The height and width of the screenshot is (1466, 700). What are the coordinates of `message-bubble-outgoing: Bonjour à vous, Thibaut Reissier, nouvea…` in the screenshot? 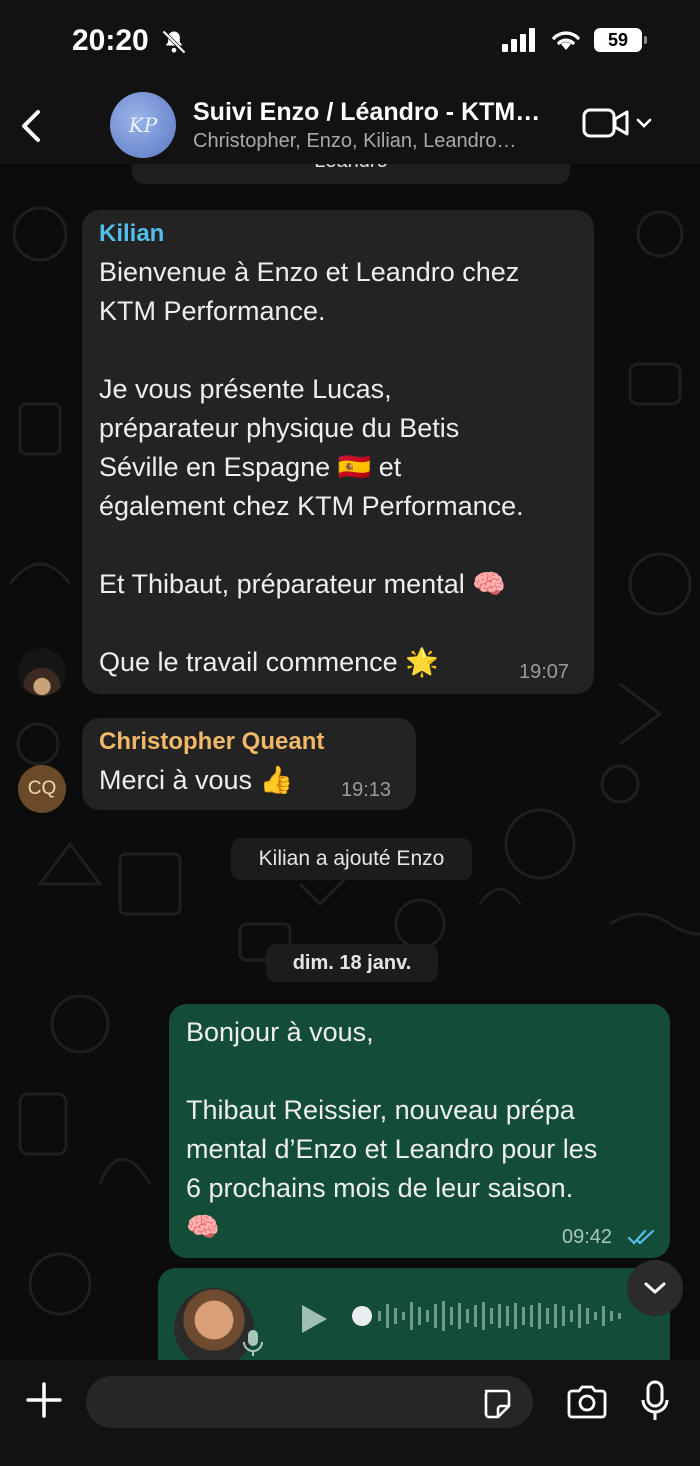 It's located at (419, 1131).